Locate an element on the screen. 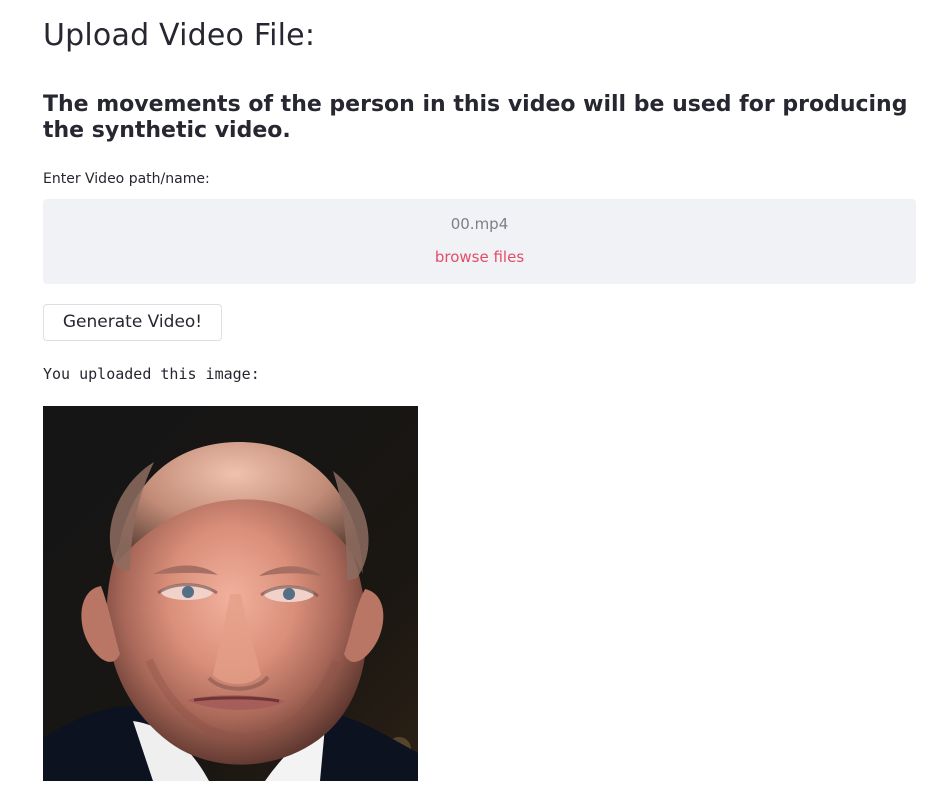 Image resolution: width=929 pixels, height=795 pixels. browse-files-link: browse files is located at coordinates (479, 257).